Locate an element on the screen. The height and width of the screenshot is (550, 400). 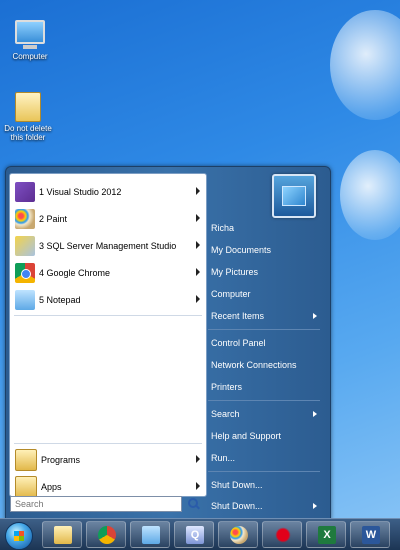
taskbar: Q X W is located at coordinates (200, 534).